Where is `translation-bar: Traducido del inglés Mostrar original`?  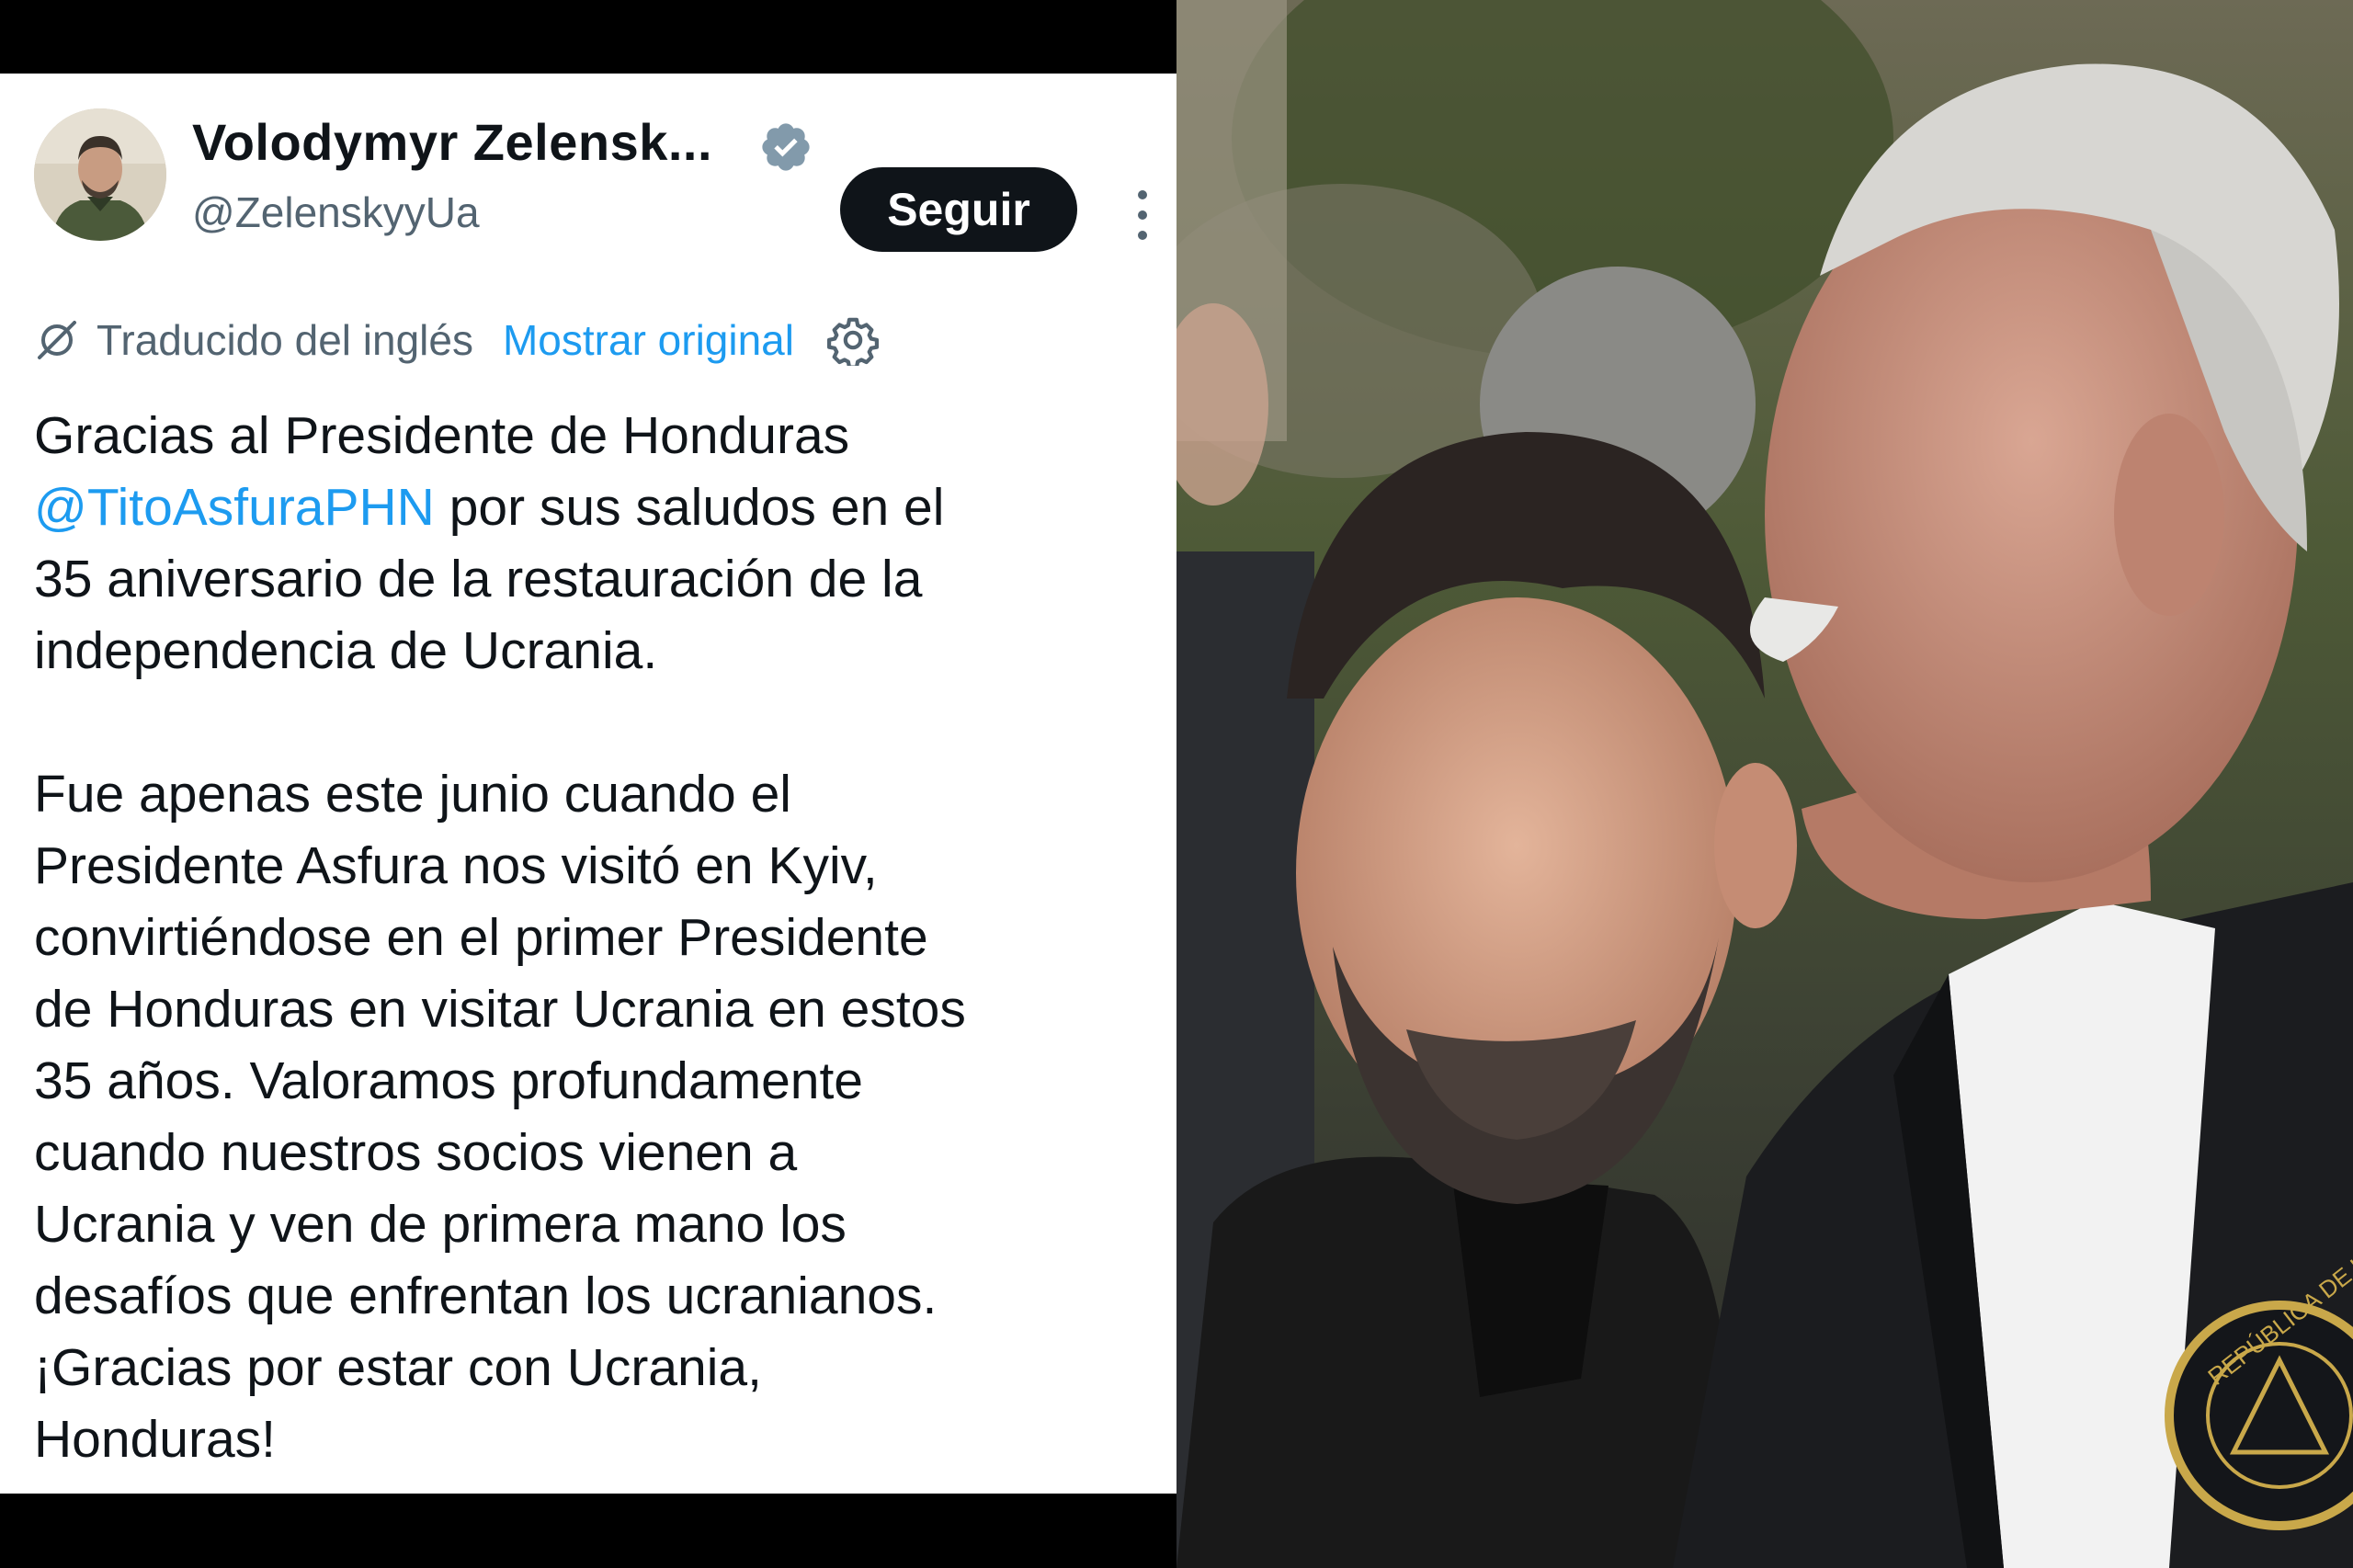 translation-bar: Traducido del inglés Mostrar original is located at coordinates (585, 340).